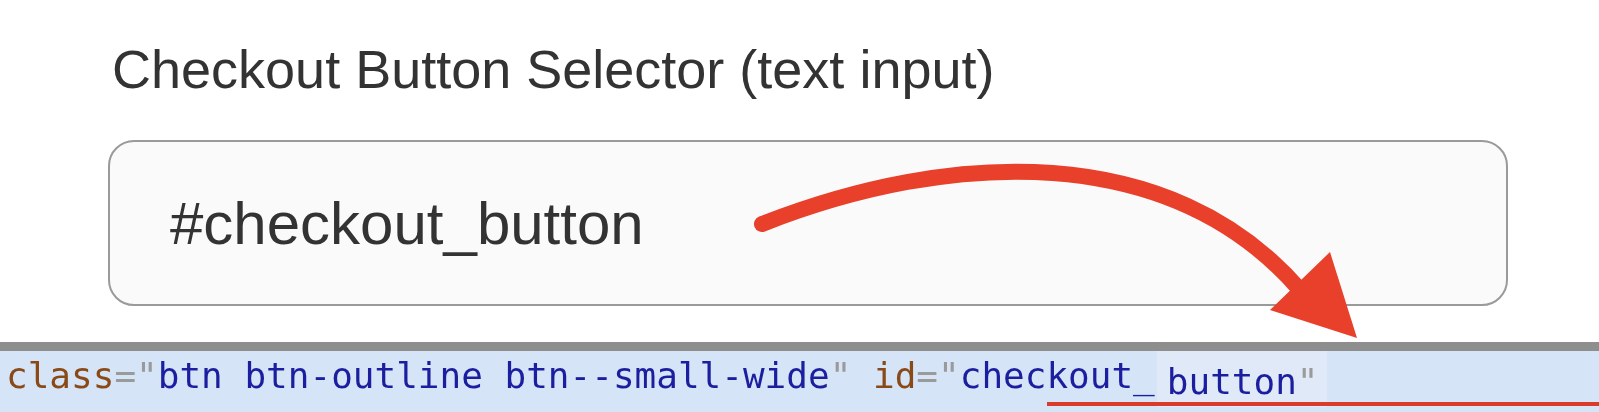  What do you see at coordinates (580, 376) in the screenshot?
I see `code-line: class="btn btn-outline btn--small-wide" id="checkout_` at bounding box center [580, 376].